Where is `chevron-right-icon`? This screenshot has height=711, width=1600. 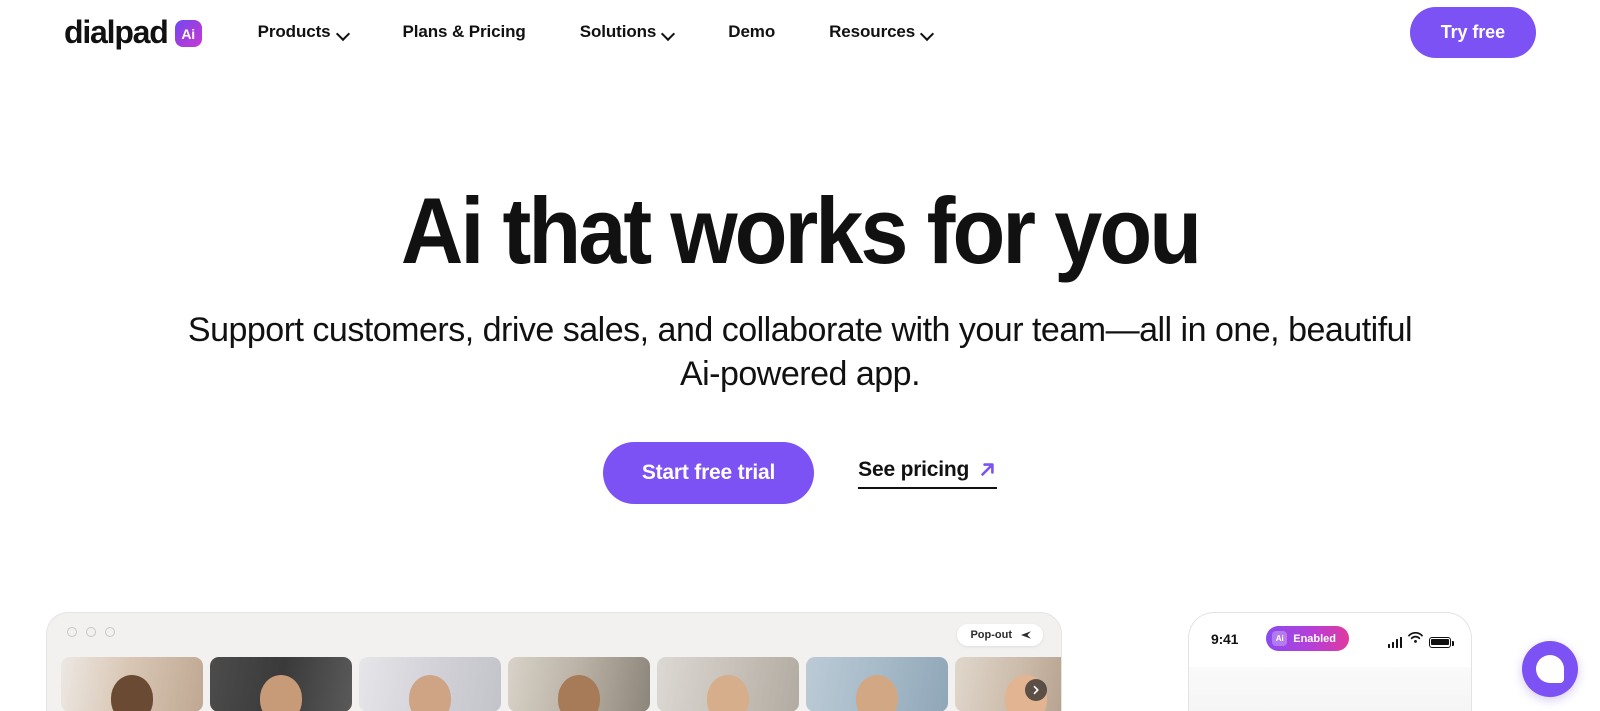 chevron-right-icon is located at coordinates (1036, 690).